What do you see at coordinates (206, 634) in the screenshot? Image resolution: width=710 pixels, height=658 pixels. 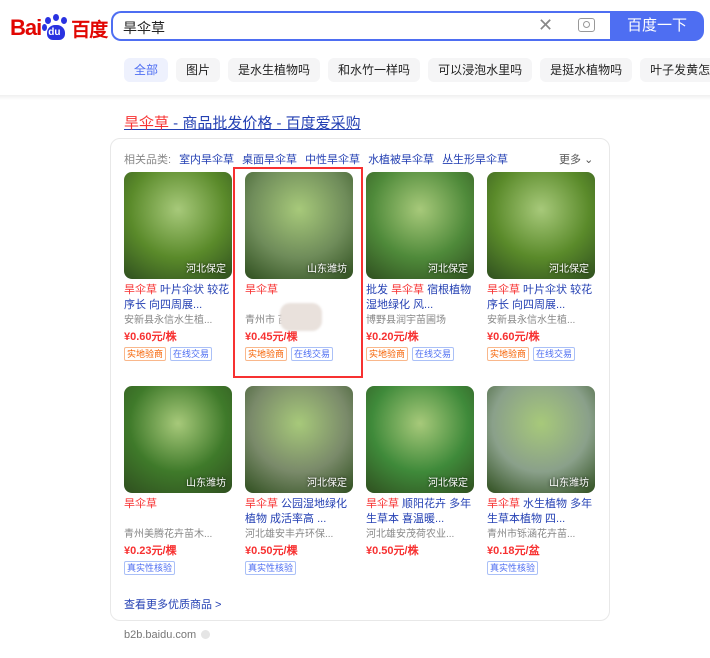 I see `info-icon` at bounding box center [206, 634].